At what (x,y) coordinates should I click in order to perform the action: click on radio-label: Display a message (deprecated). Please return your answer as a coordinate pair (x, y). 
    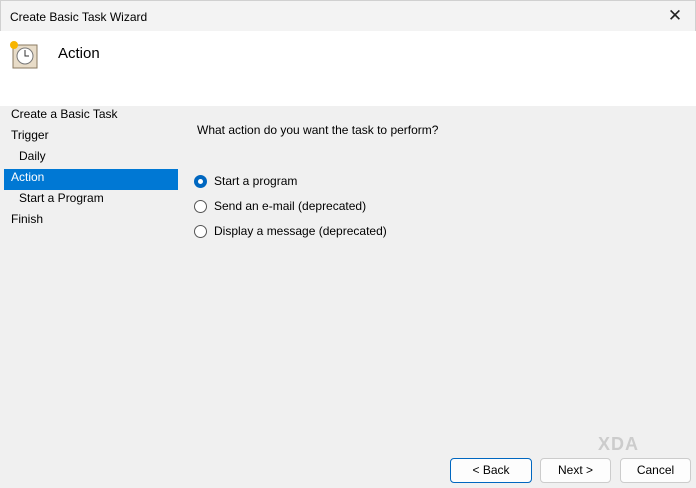
    Looking at the image, I should click on (300, 231).